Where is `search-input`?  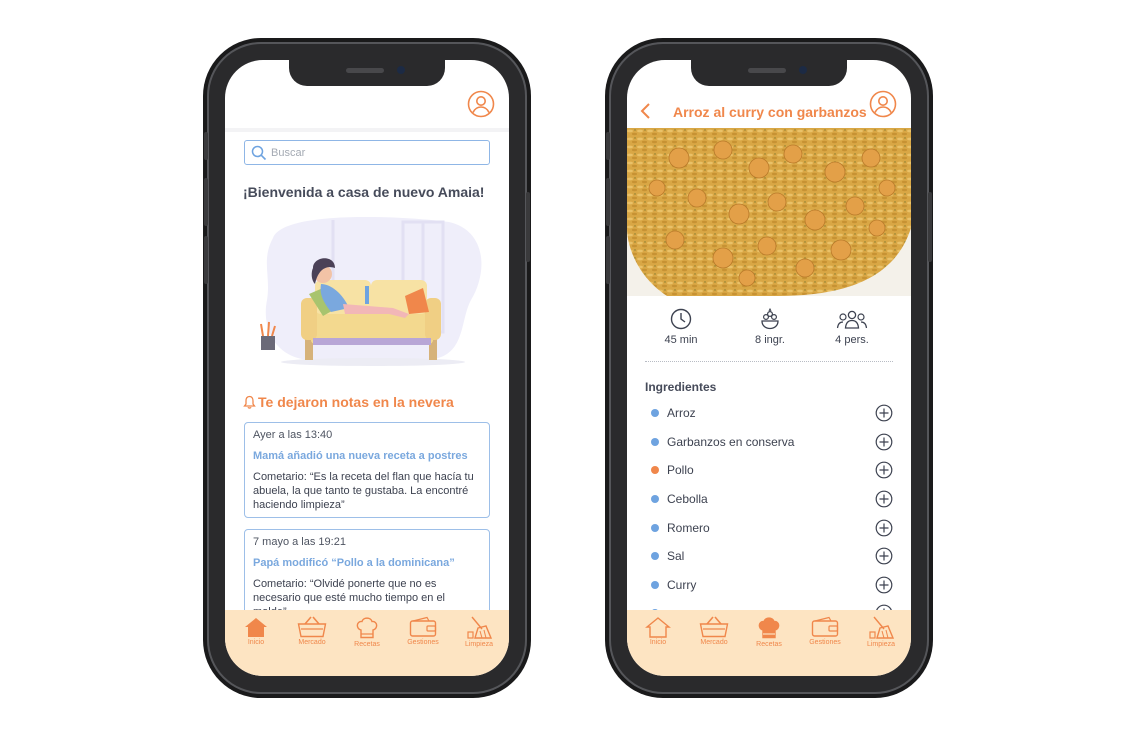
search-input is located at coordinates (376, 152).